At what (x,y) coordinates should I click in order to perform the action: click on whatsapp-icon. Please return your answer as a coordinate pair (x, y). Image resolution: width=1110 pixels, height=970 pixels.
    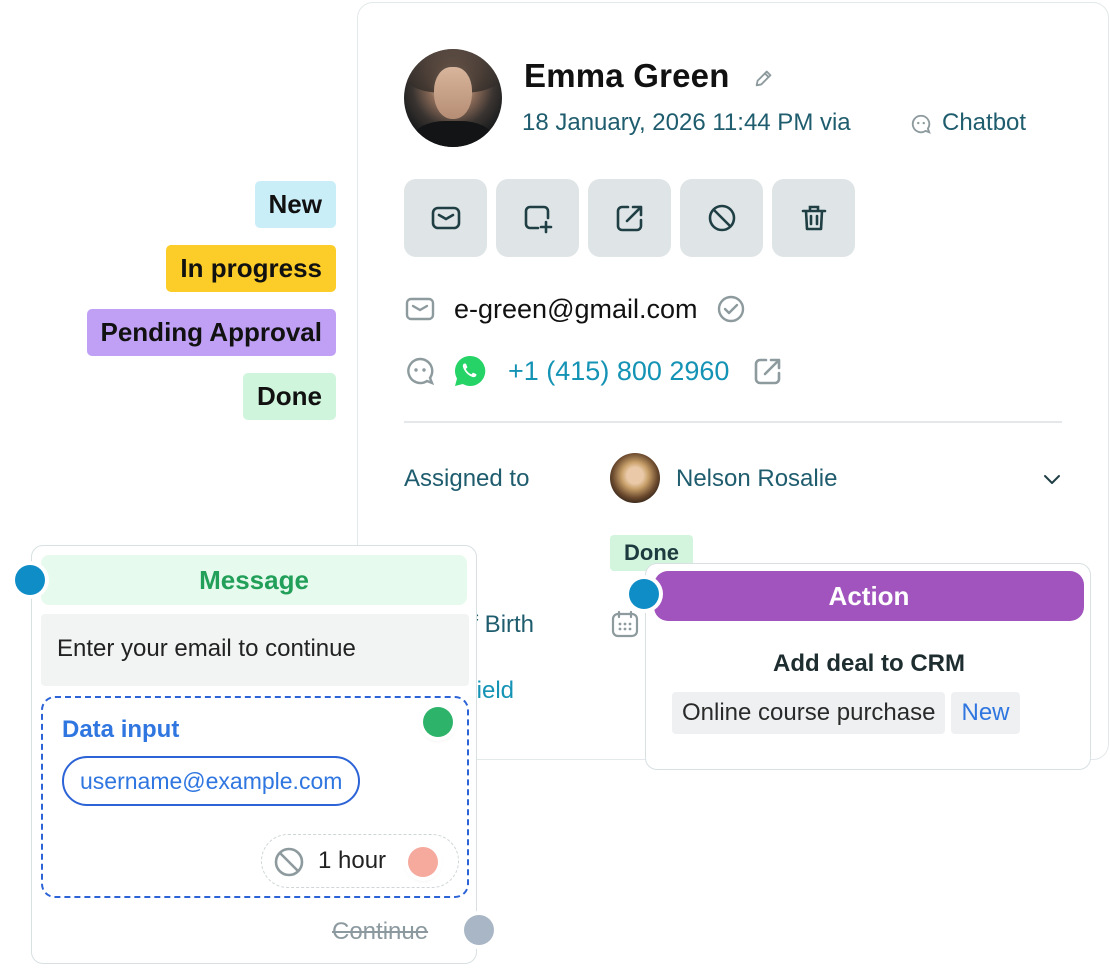
    Looking at the image, I should click on (470, 370).